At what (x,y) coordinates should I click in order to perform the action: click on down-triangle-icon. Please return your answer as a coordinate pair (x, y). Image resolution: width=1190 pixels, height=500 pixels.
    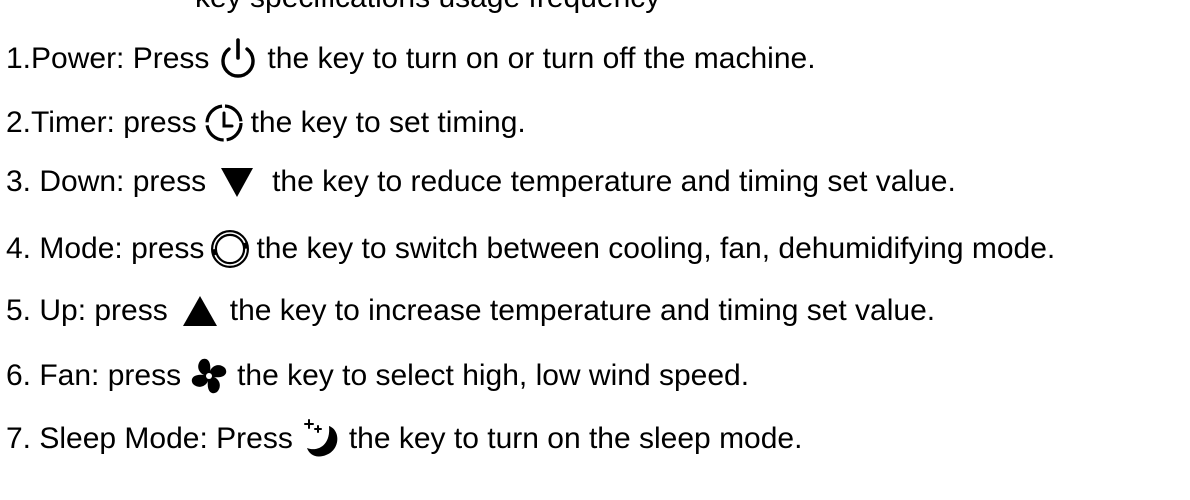
    Looking at the image, I should click on (237, 182).